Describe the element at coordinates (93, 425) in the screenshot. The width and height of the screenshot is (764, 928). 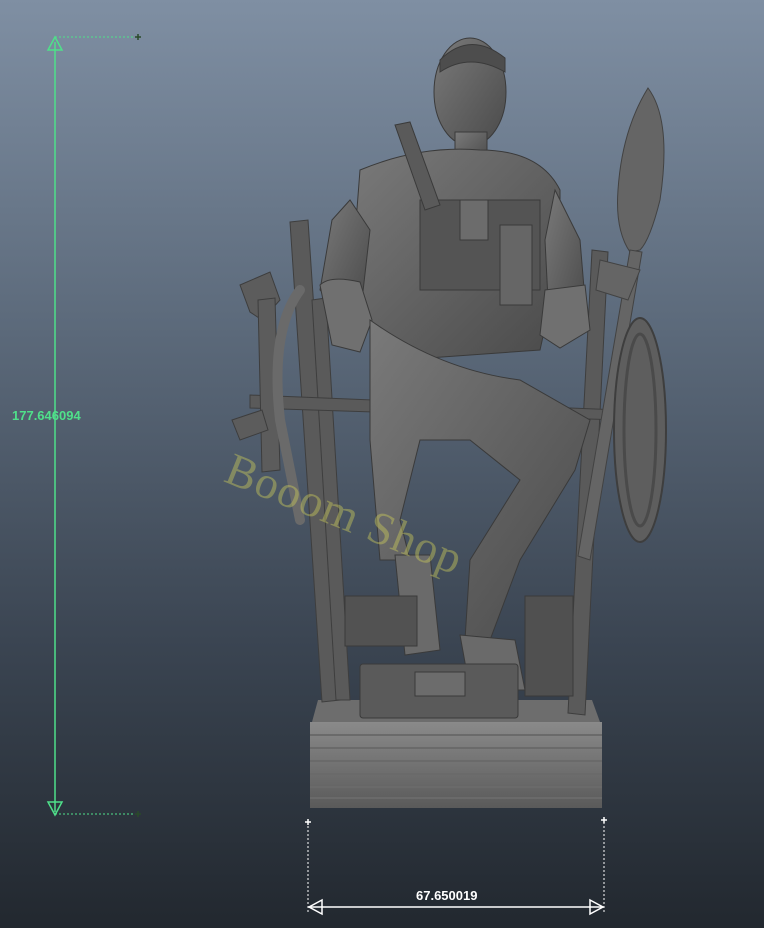
I see `height-dimension-guide` at that location.